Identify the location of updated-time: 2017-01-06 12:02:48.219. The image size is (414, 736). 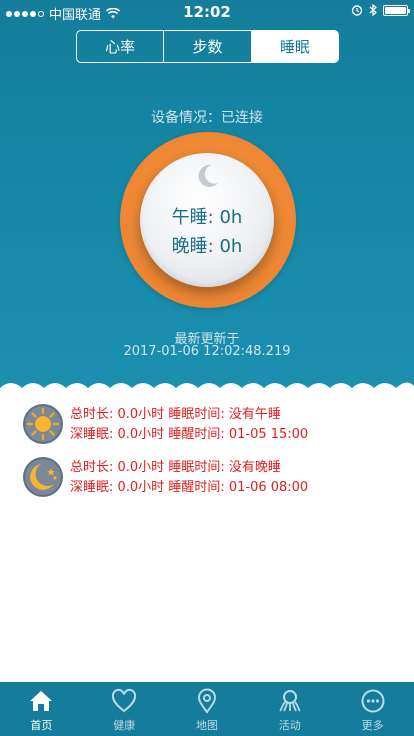
(207, 351).